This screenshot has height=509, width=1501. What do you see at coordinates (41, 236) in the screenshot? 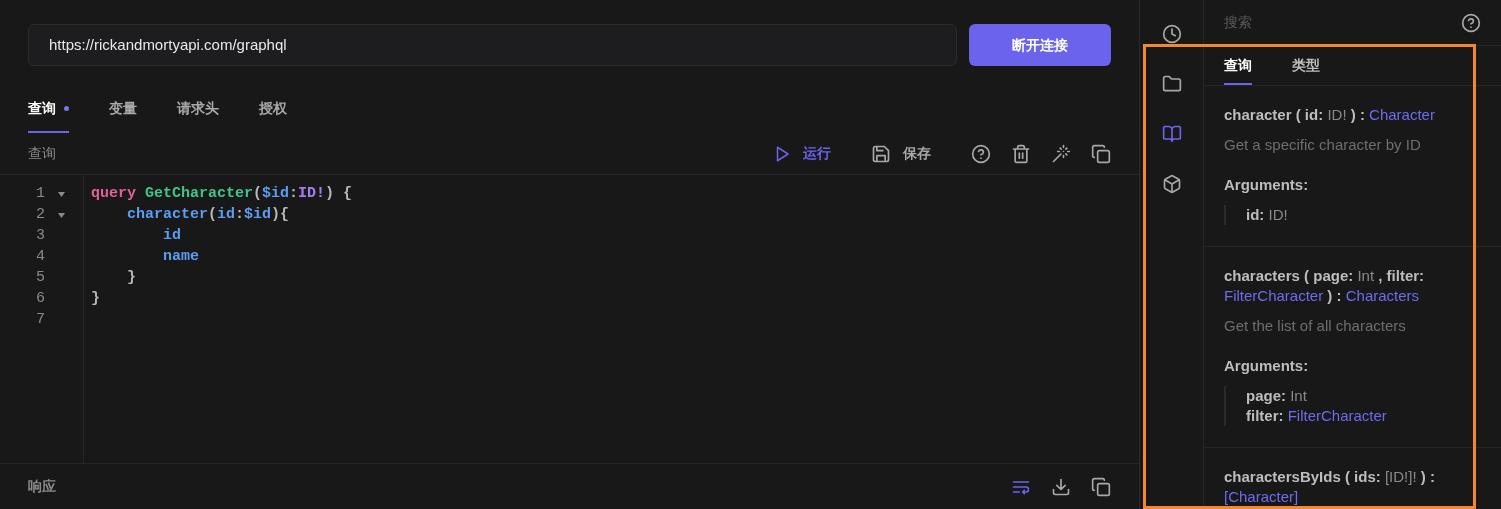
I see `line-number: 3` at bounding box center [41, 236].